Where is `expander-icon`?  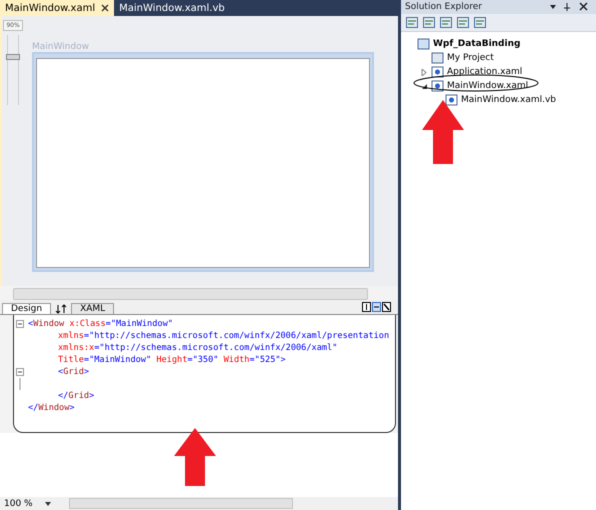 expander-icon is located at coordinates (424, 86).